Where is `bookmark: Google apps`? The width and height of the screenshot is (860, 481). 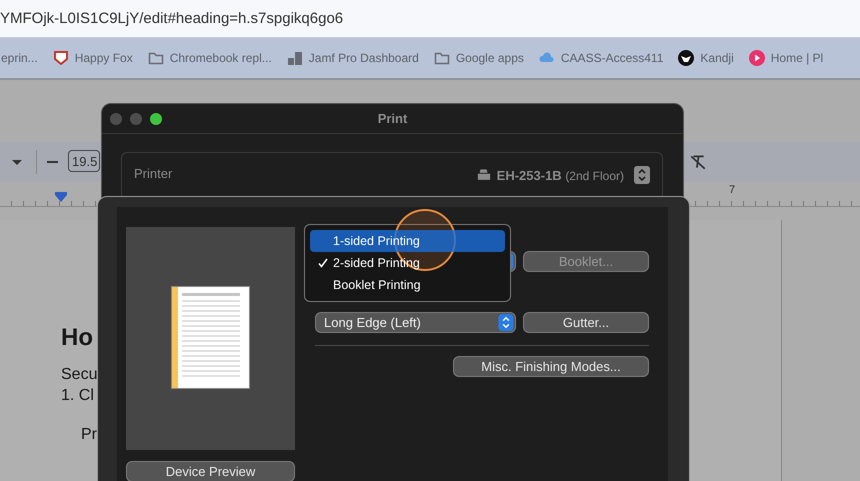 bookmark: Google apps is located at coordinates (479, 58).